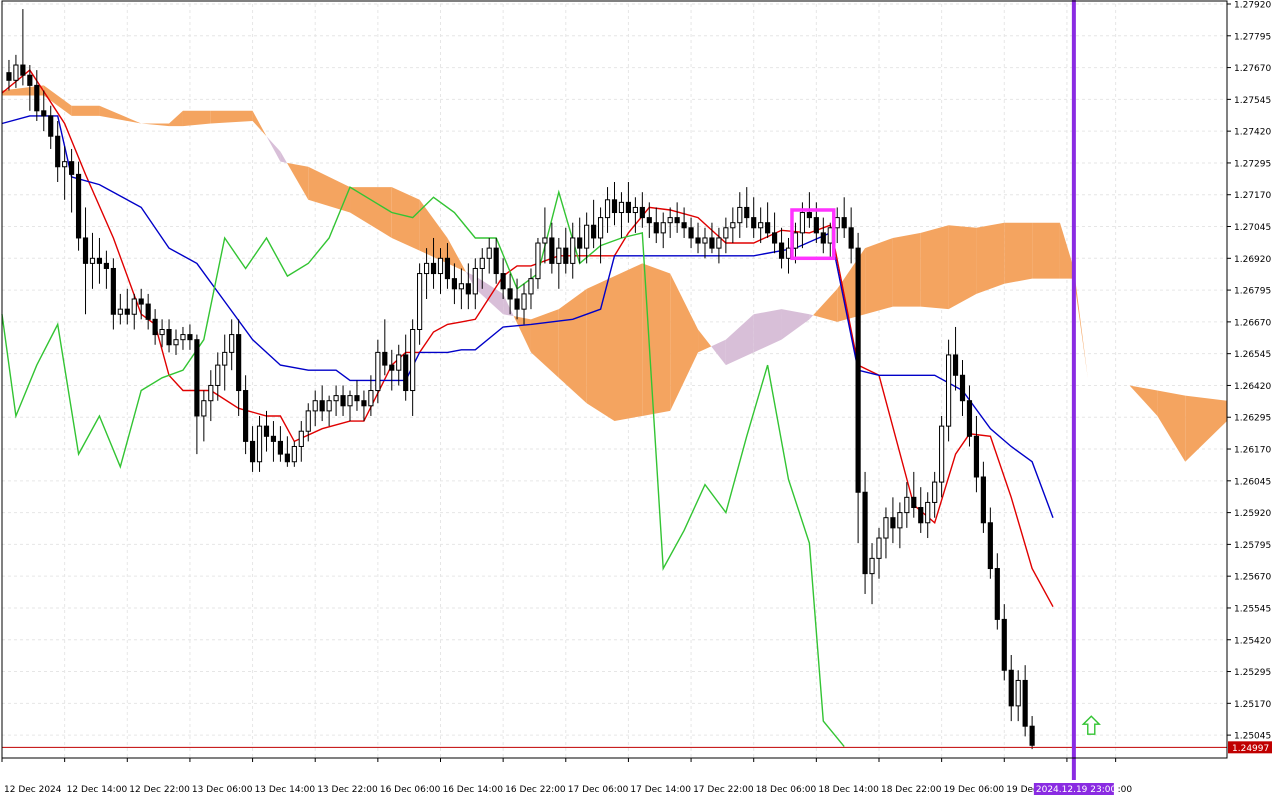 This screenshot has height=804, width=1280. Describe the element at coordinates (535, 790) in the screenshot. I see `x-tick-label: 16 Dec 22:00` at that location.